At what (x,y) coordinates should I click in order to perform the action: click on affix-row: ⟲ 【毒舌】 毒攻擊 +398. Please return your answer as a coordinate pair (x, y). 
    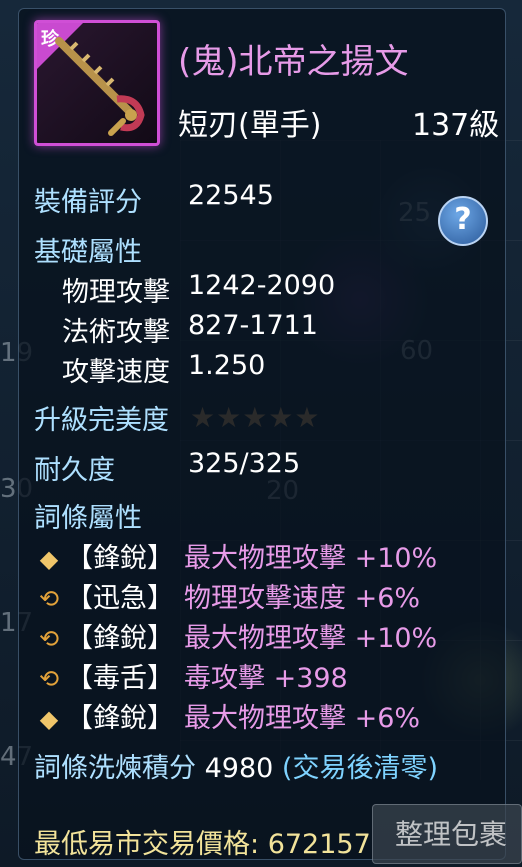
    Looking at the image, I should click on (191, 675).